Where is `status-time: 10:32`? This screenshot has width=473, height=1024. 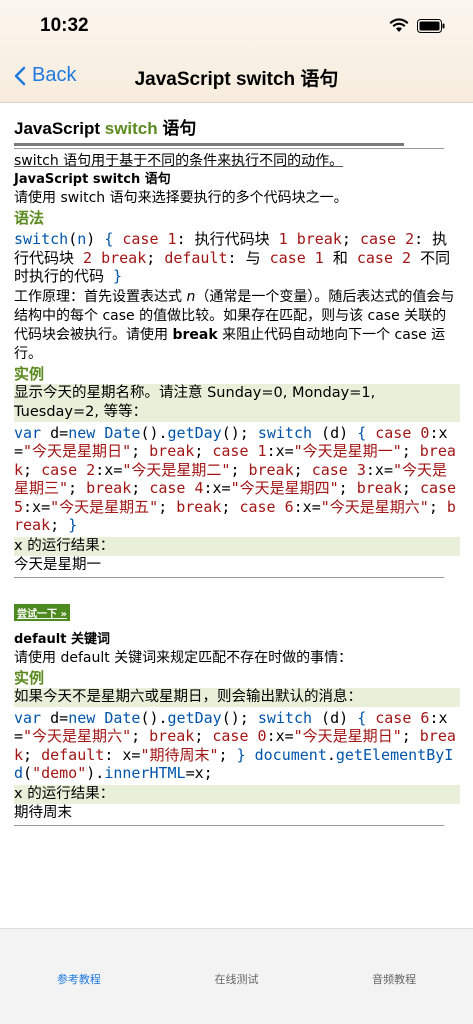 status-time: 10:32 is located at coordinates (64, 25).